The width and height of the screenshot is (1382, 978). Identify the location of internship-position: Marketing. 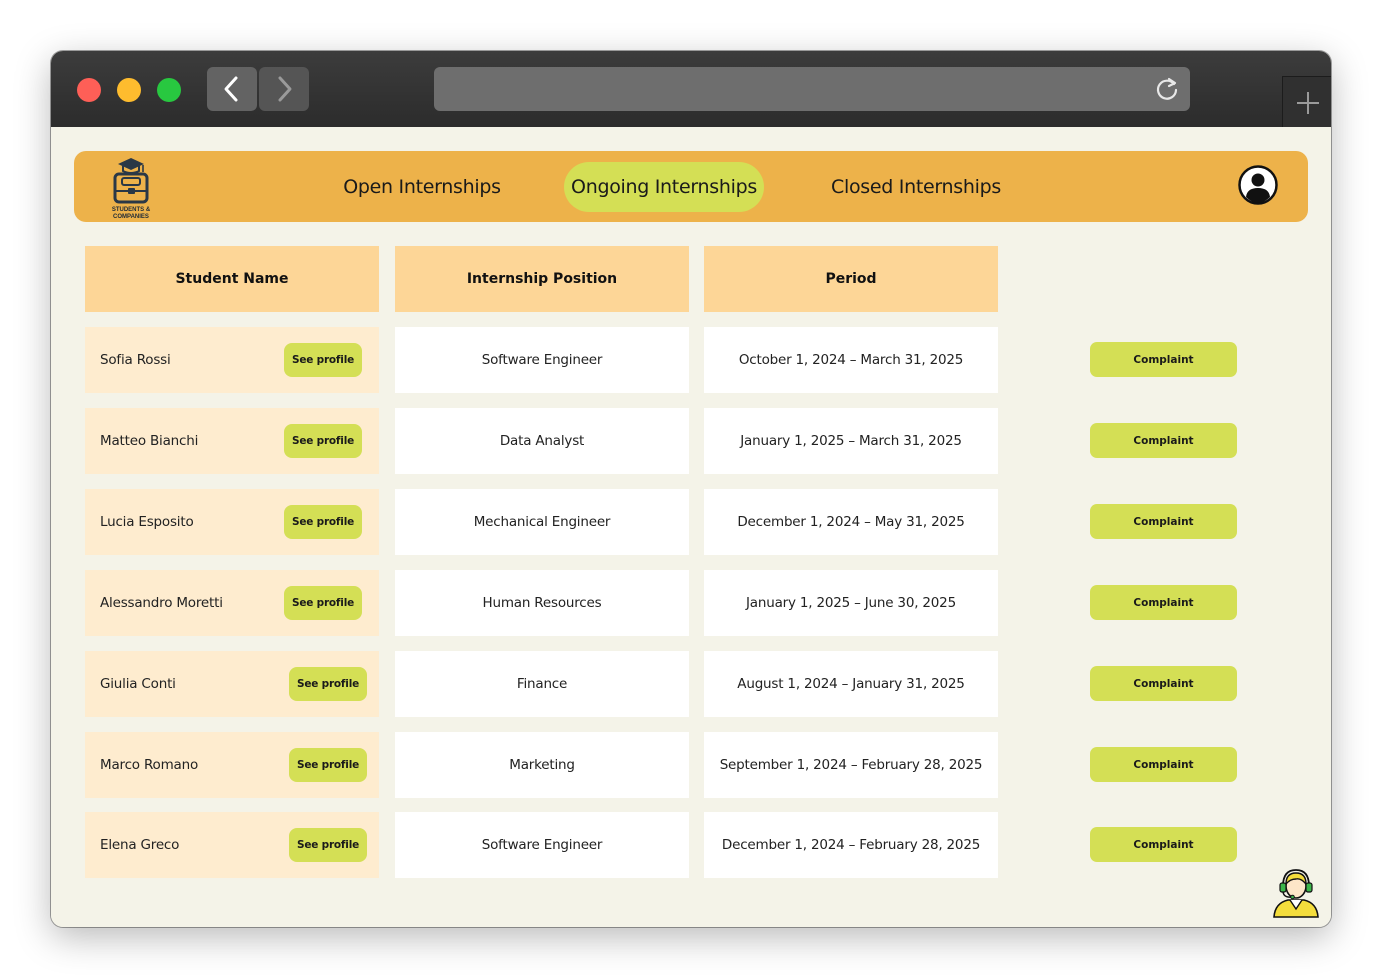
(542, 765).